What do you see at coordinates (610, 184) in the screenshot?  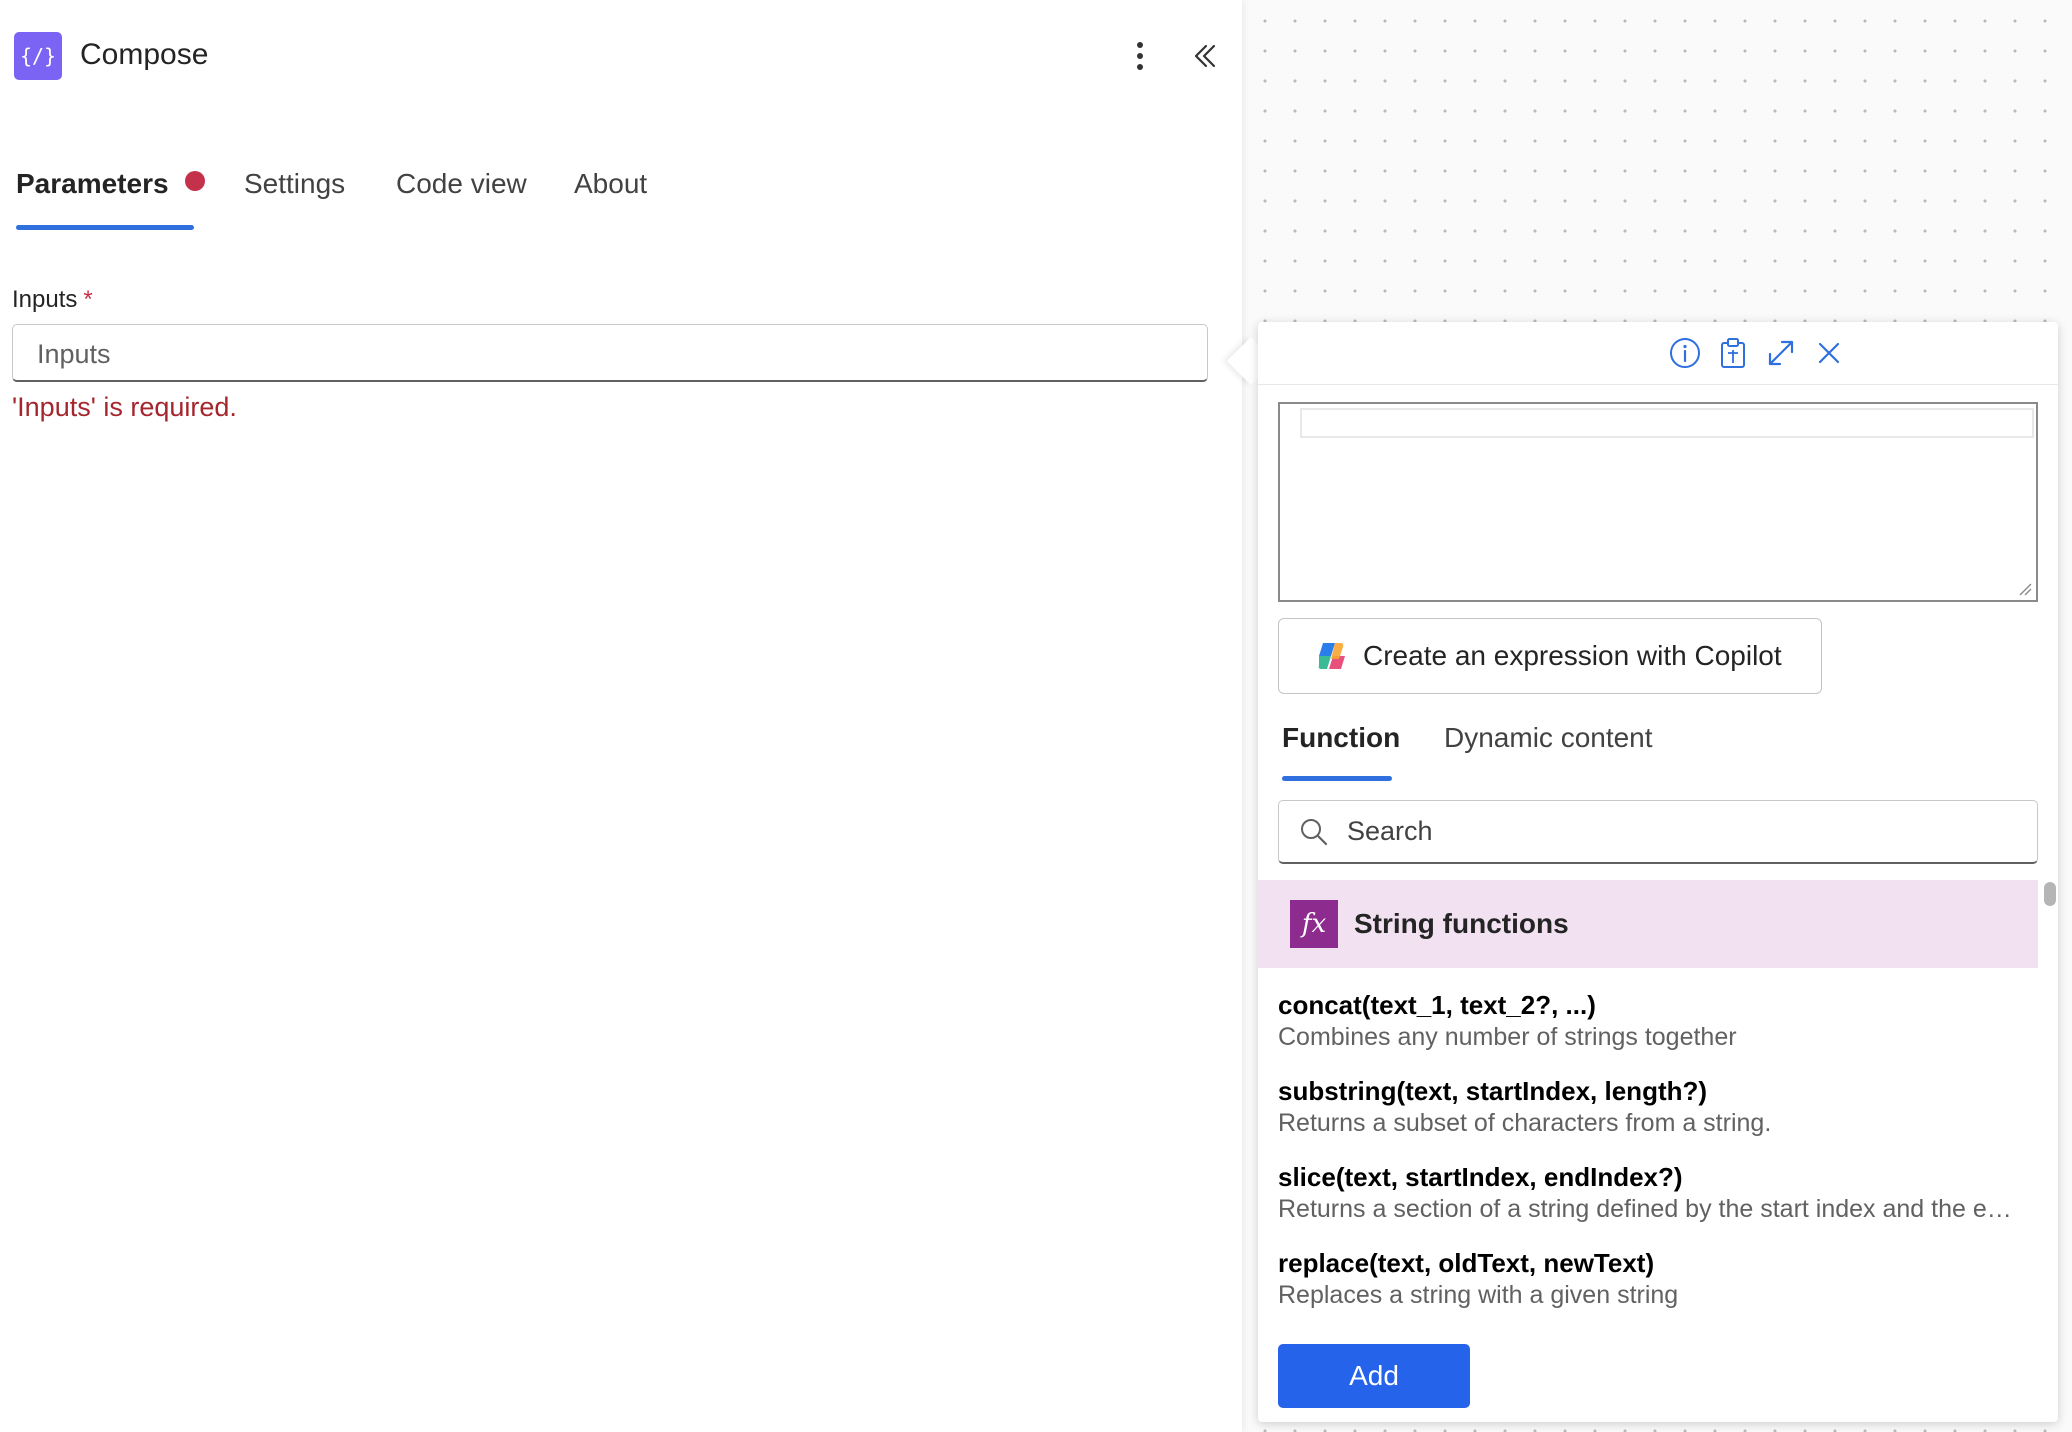 I see `tab-about: About` at bounding box center [610, 184].